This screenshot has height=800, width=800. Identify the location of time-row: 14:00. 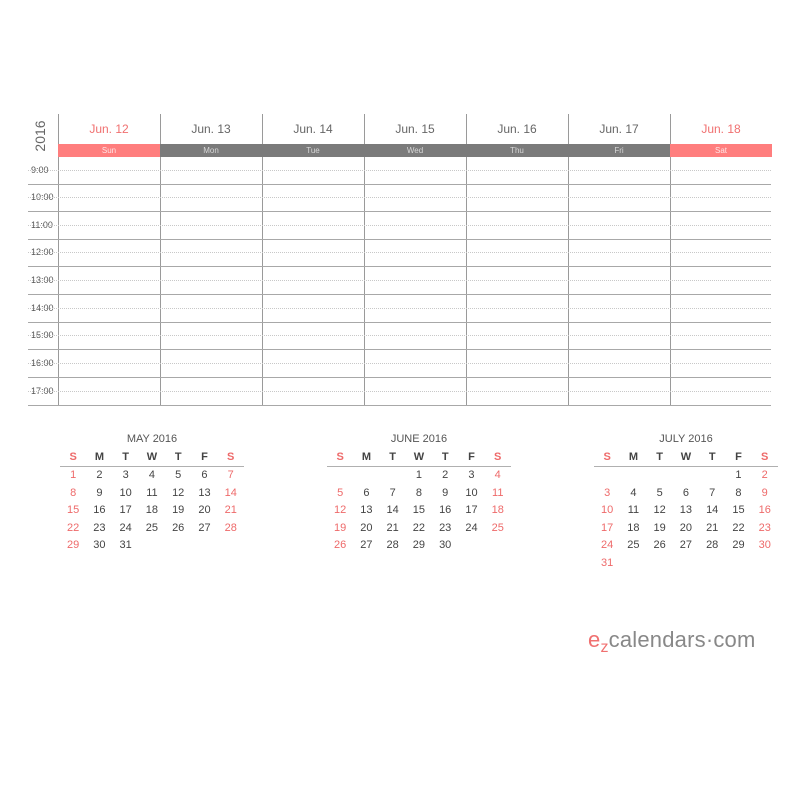
(399, 309).